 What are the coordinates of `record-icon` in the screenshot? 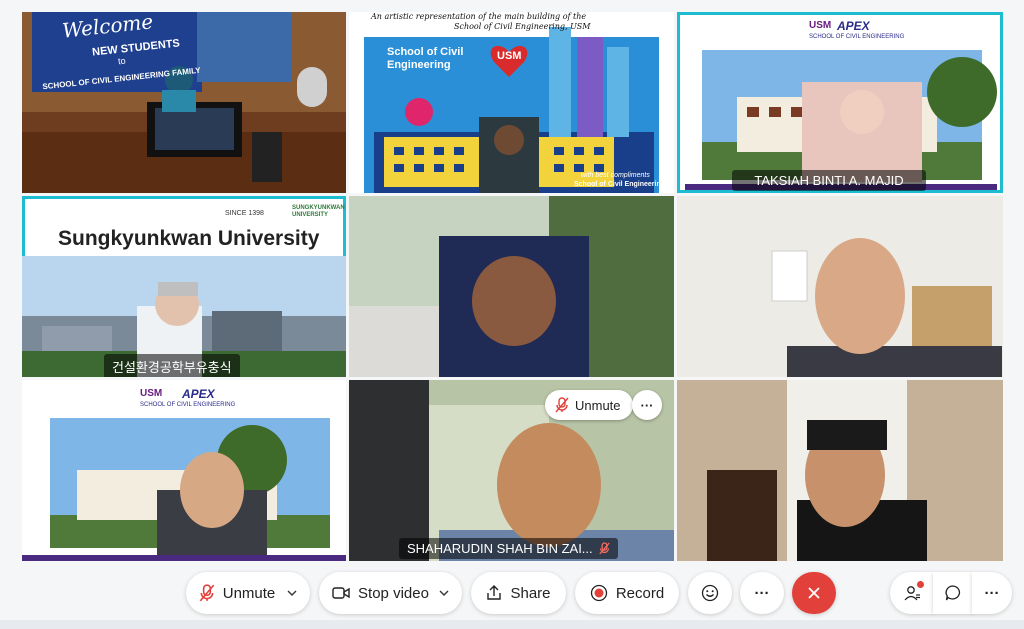 It's located at (599, 593).